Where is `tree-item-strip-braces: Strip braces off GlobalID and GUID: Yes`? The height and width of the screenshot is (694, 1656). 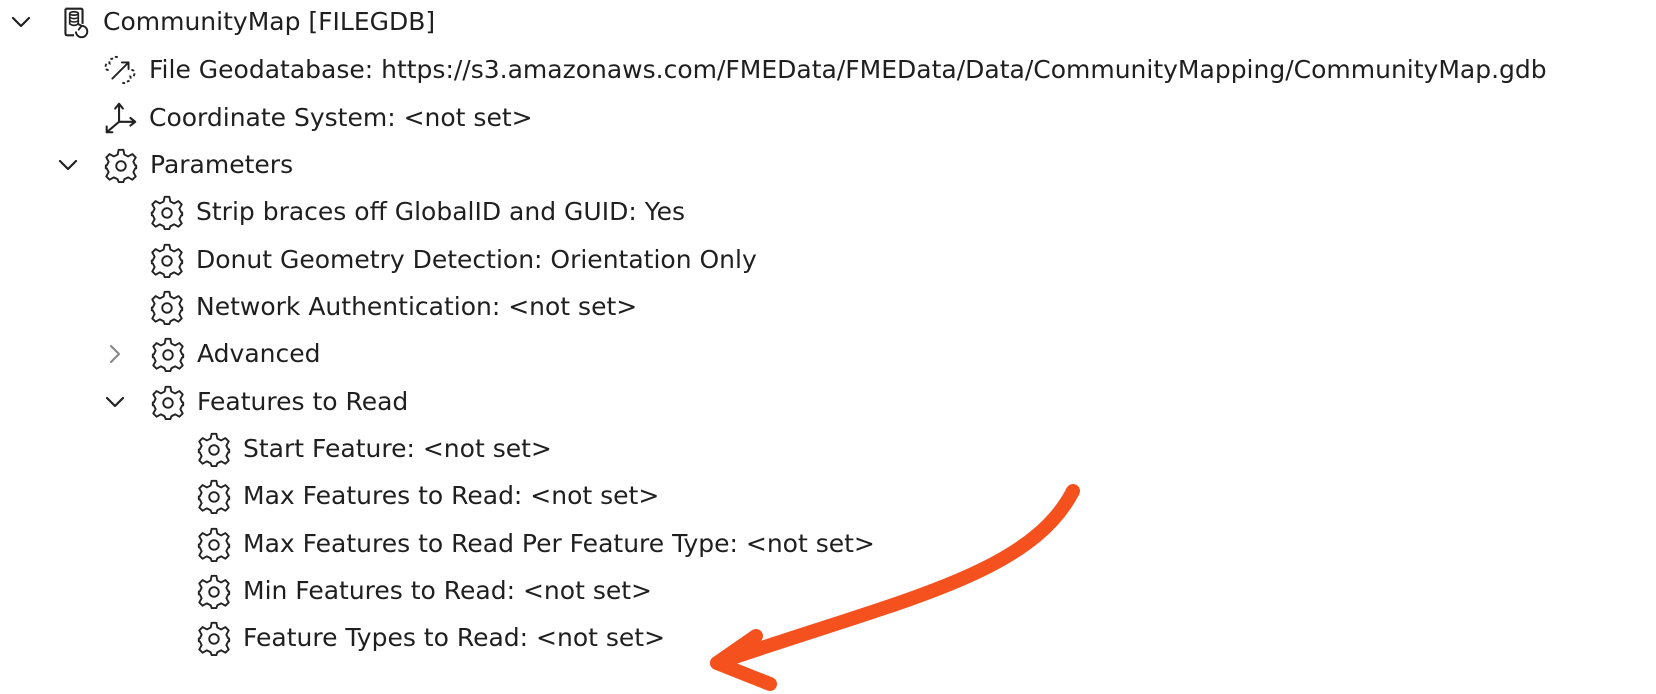
tree-item-strip-braces: Strip braces off GlobalID and GUID: Yes is located at coordinates (416, 212).